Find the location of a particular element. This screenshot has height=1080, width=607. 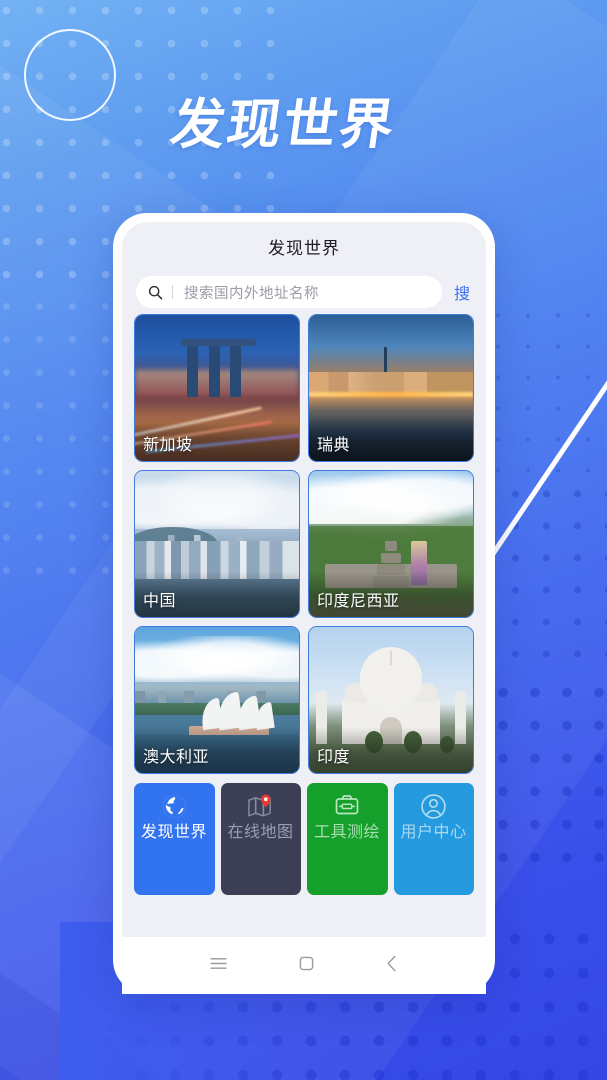

home-square-icon is located at coordinates (306, 966).